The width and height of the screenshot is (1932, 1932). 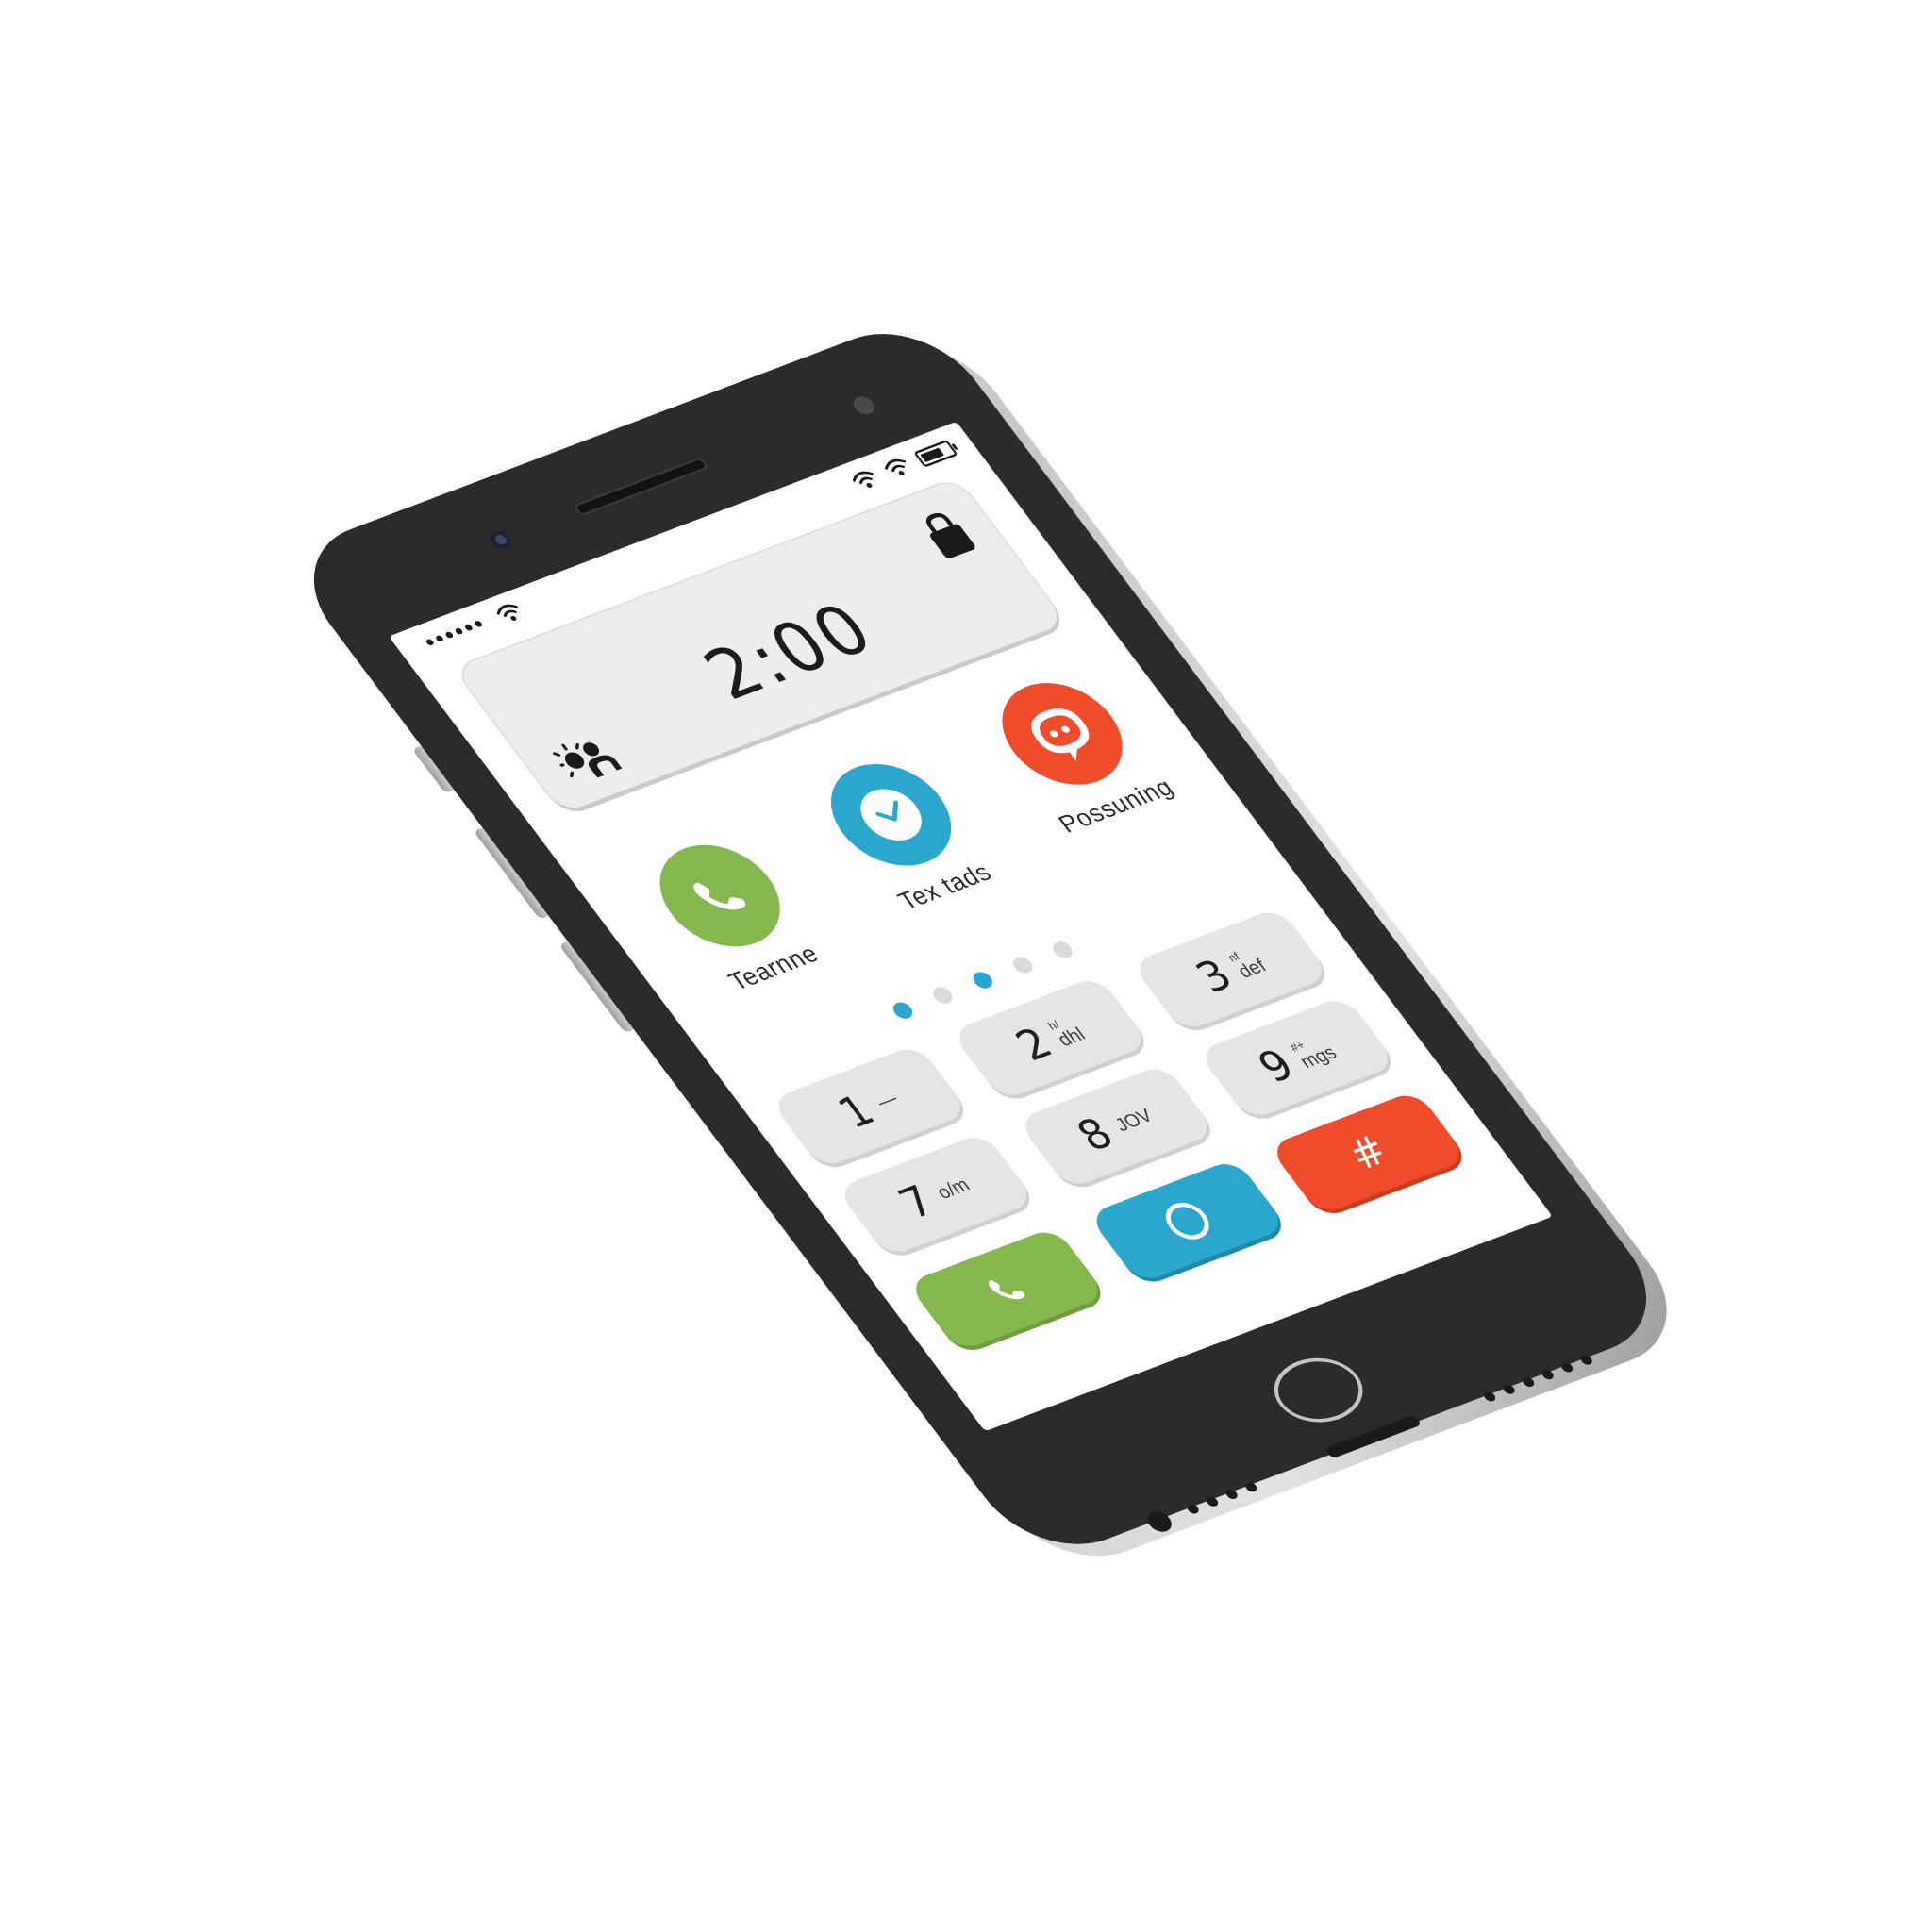 What do you see at coordinates (454, 633) in the screenshot?
I see `signal-dots-icon` at bounding box center [454, 633].